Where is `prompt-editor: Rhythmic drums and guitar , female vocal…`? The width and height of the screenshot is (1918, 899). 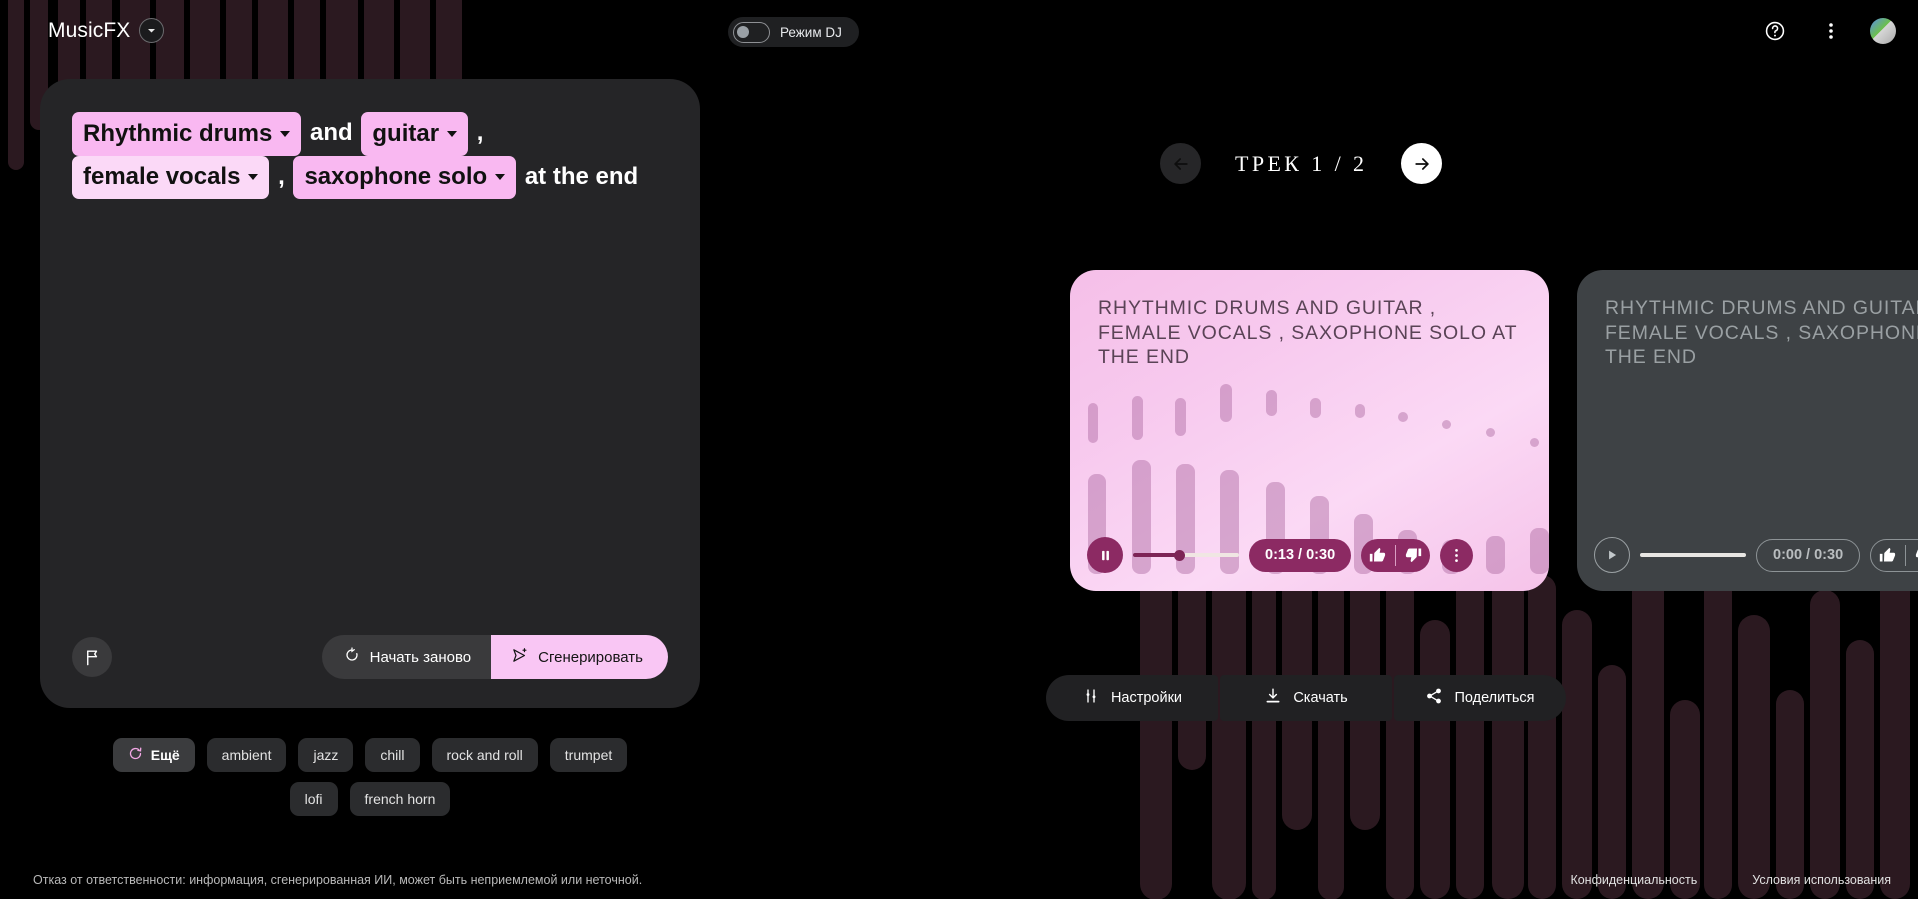 prompt-editor: Rhythmic drums and guitar , female vocal… is located at coordinates (368, 156).